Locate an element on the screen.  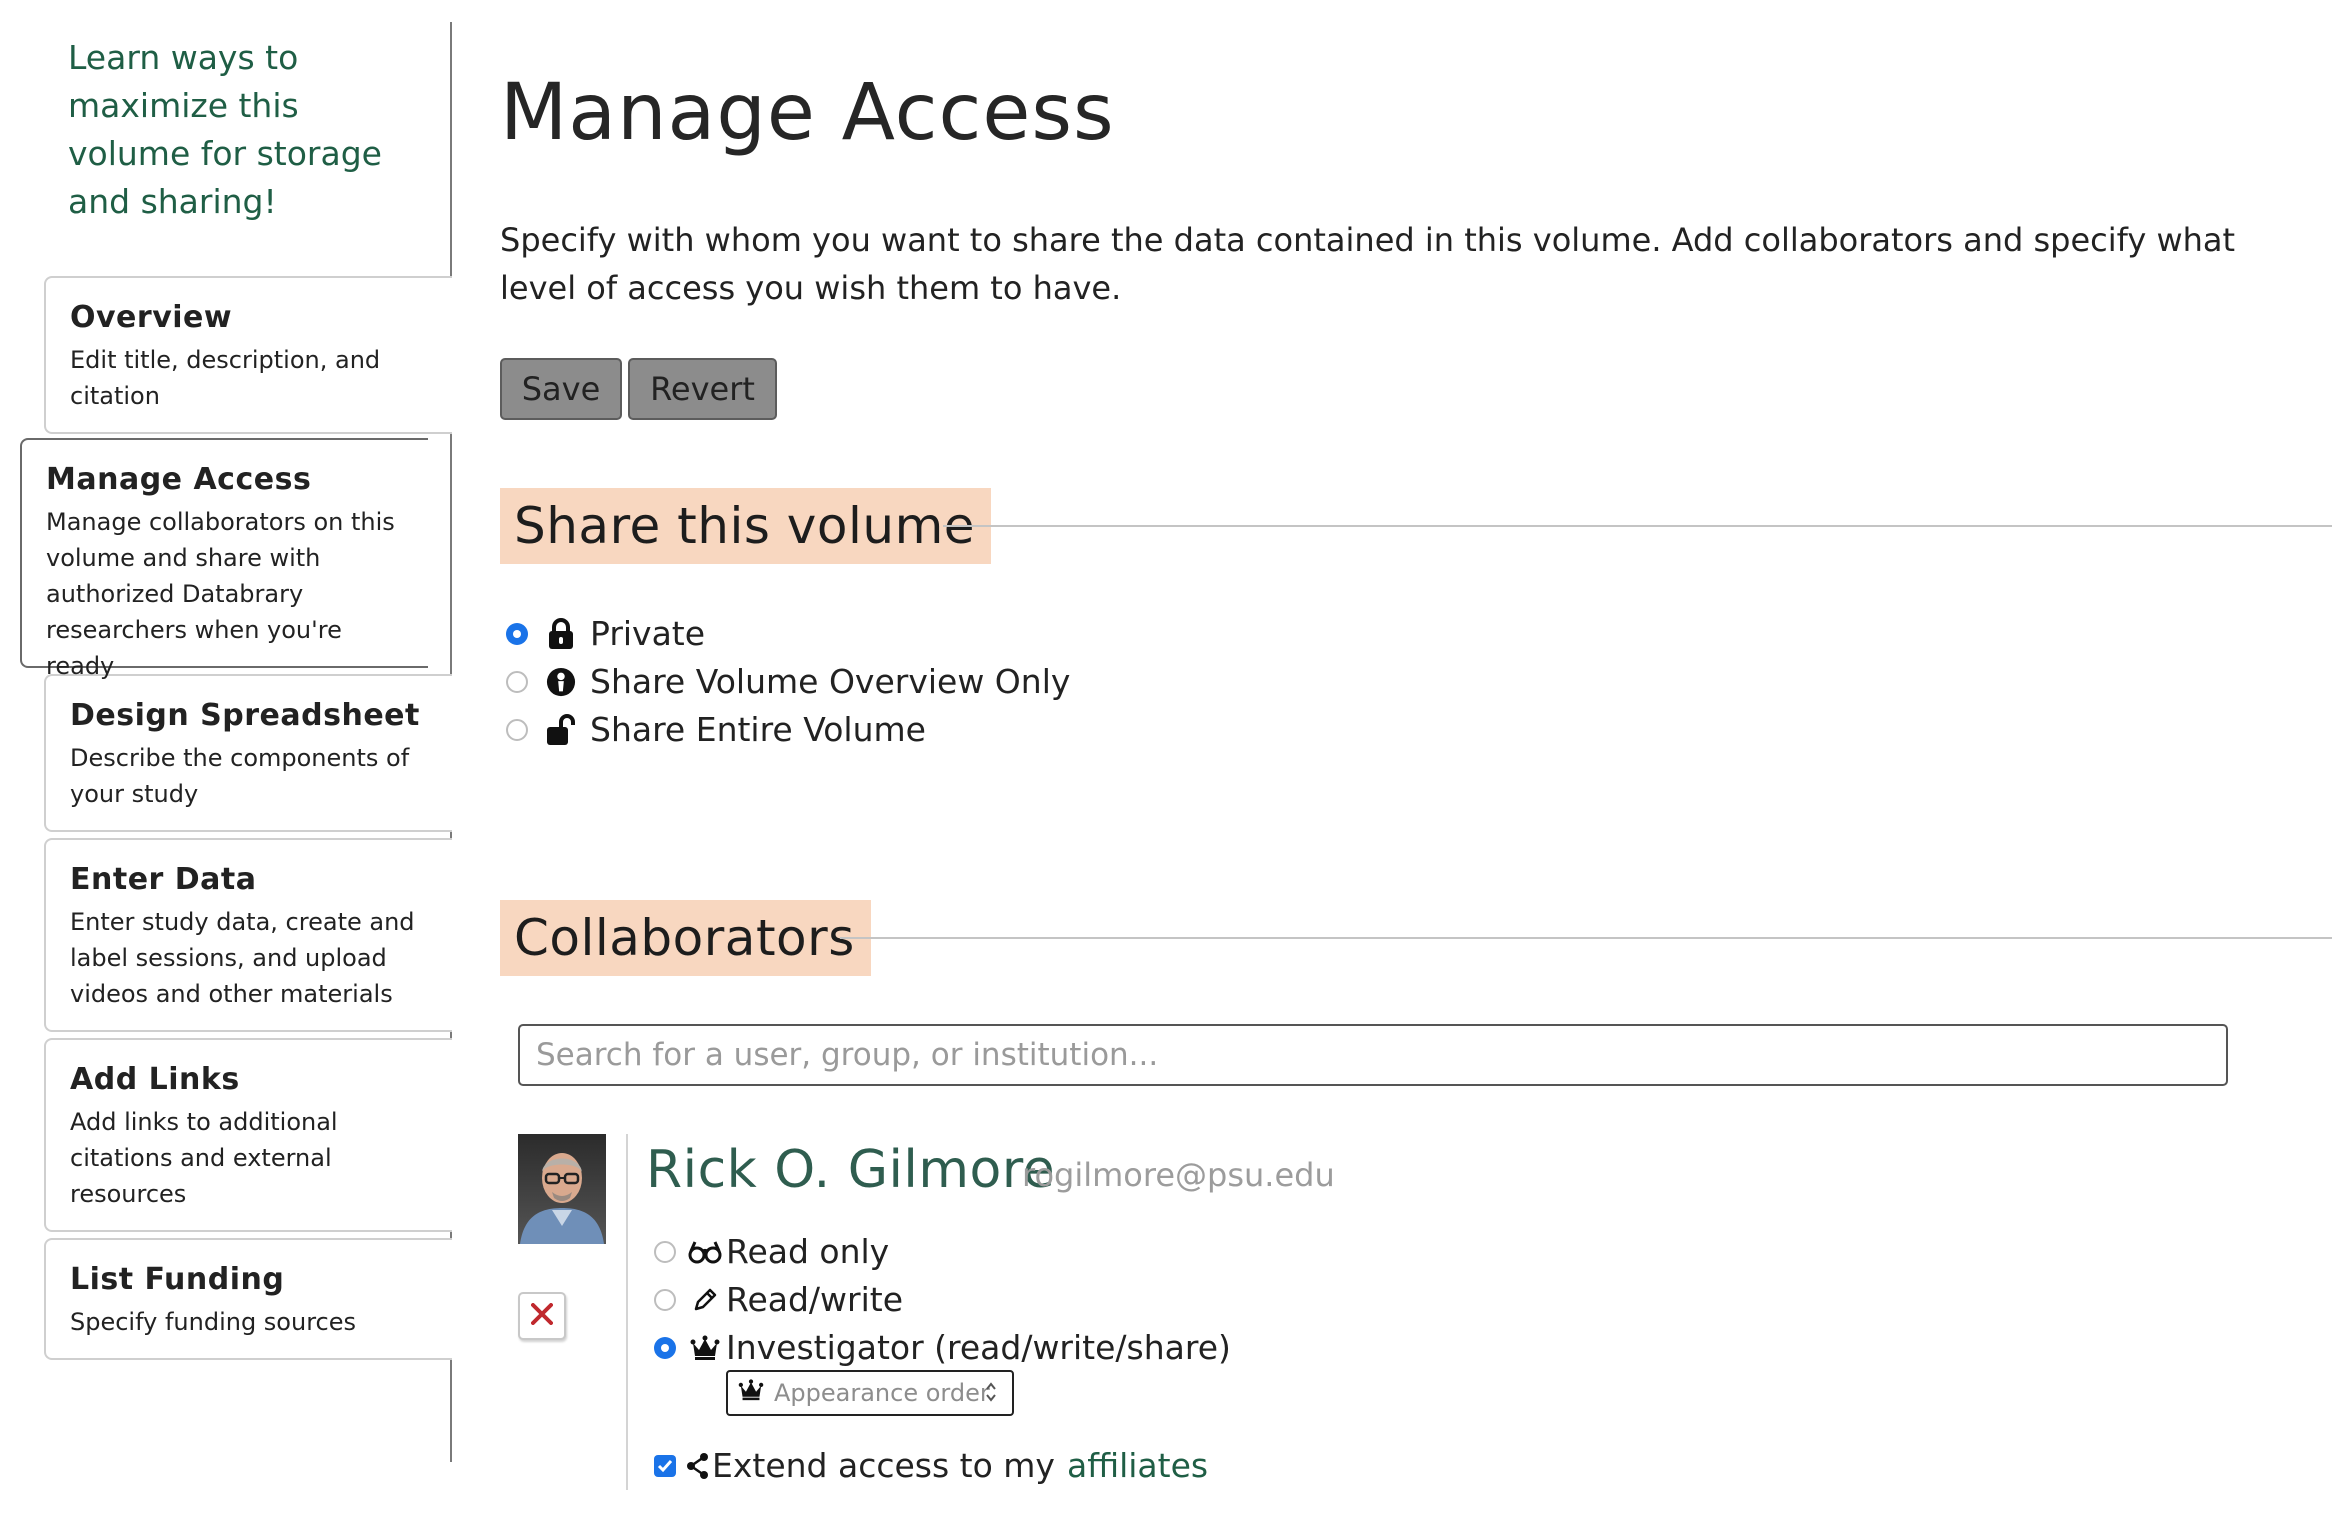
share-option-overview: Share Volume Overview Only is located at coordinates (788, 681).